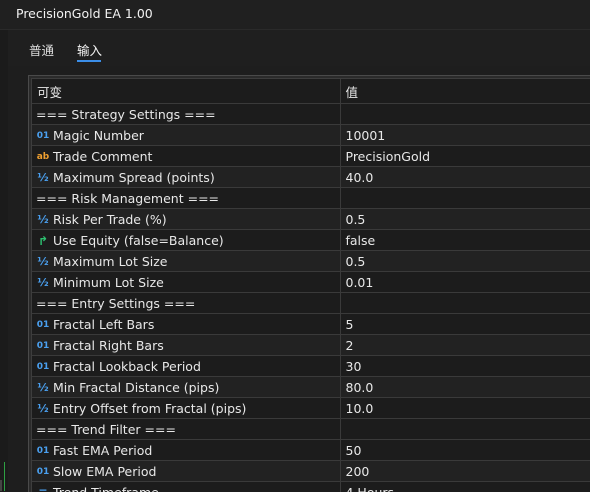 The width and height of the screenshot is (590, 492). Describe the element at coordinates (465, 324) in the screenshot. I see `parameter-value-cell: 5` at that location.